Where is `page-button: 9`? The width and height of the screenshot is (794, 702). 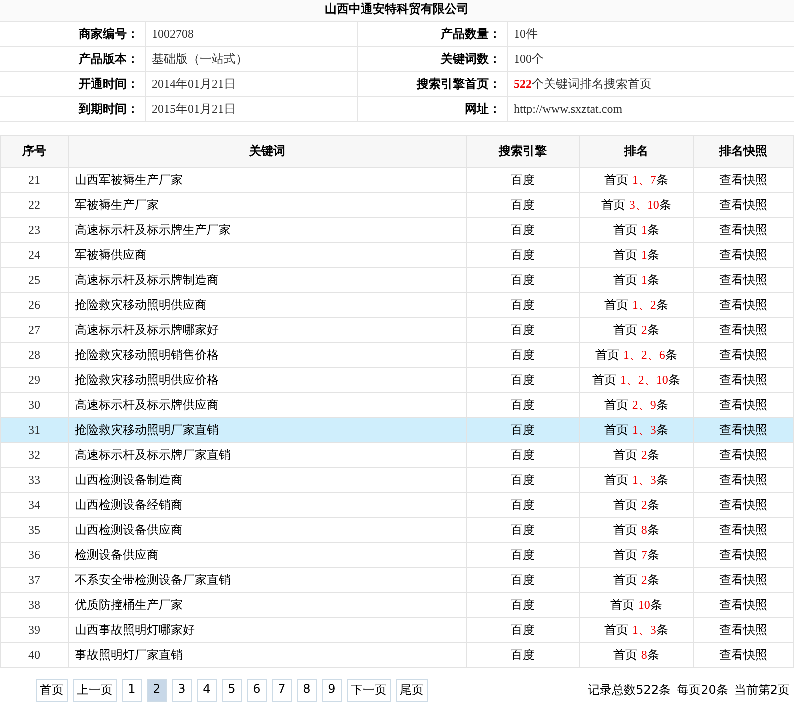 page-button: 9 is located at coordinates (332, 690).